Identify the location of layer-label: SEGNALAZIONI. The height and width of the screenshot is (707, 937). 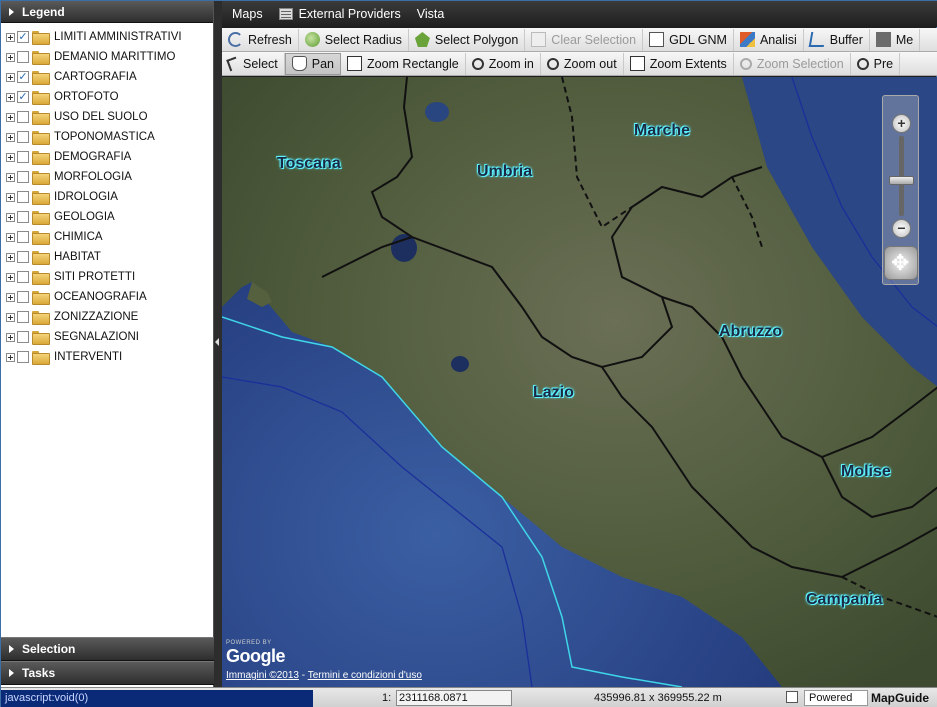
(96, 337).